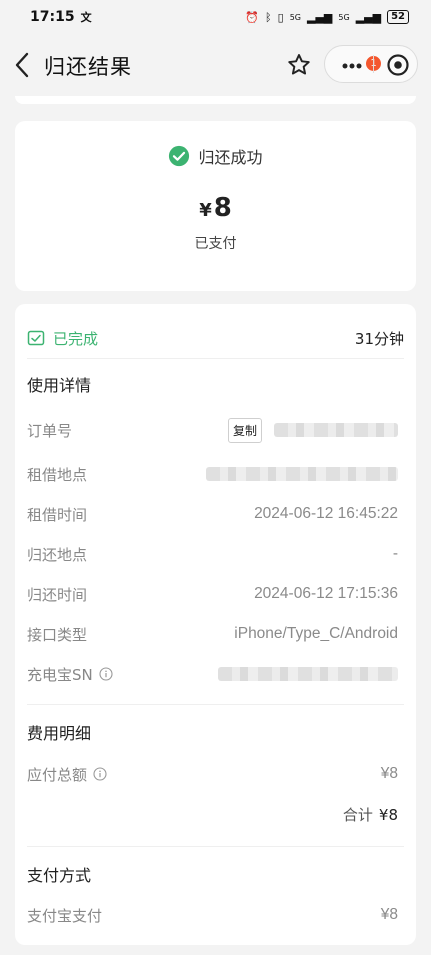 The width and height of the screenshot is (431, 955). I want to click on return-time-value: 2024-06-12 17:15:36, so click(326, 593).